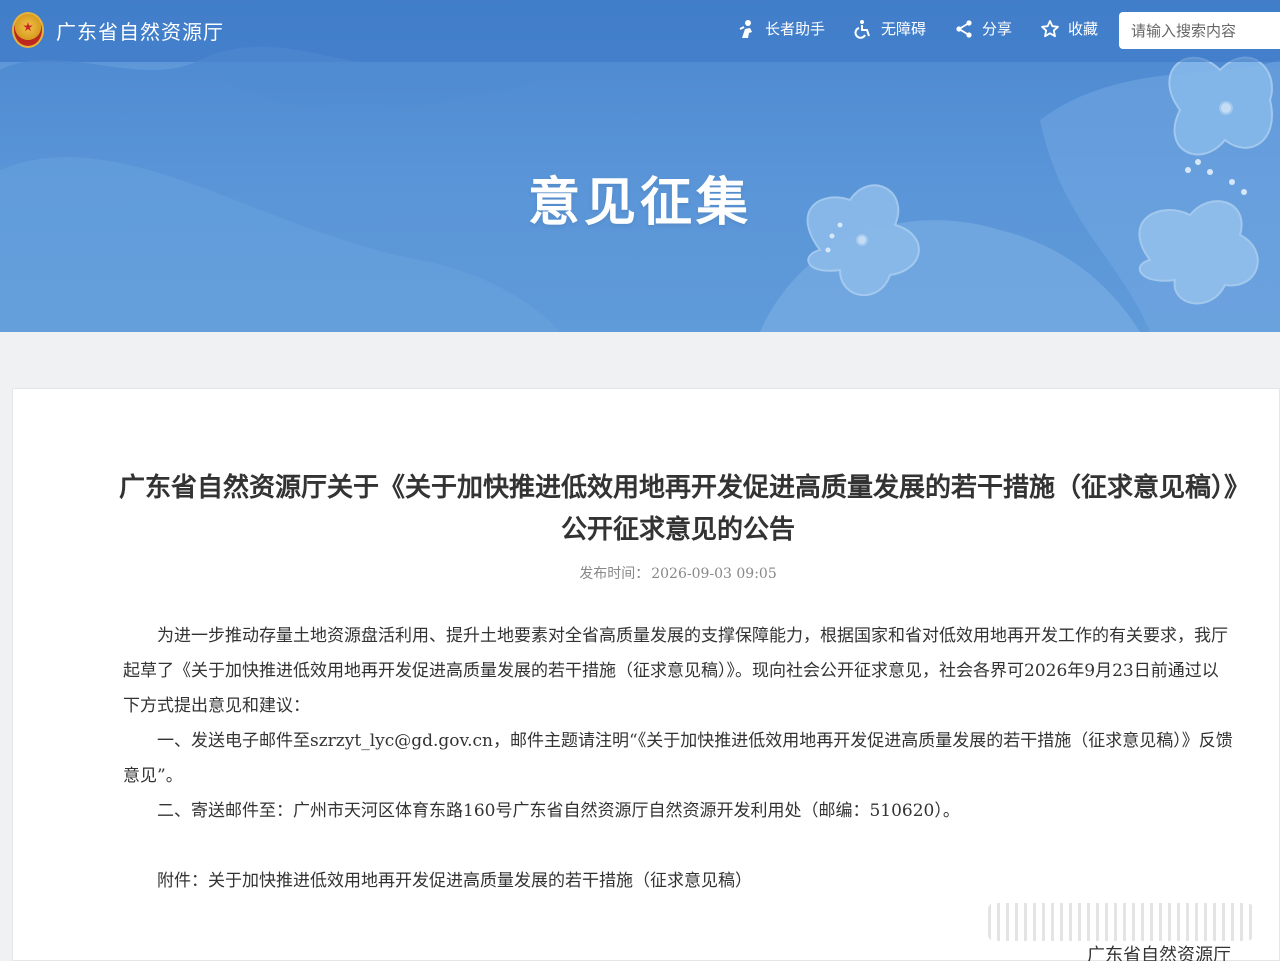 Image resolution: width=1280 pixels, height=961 pixels. I want to click on favorite-button: 收藏, so click(1069, 28).